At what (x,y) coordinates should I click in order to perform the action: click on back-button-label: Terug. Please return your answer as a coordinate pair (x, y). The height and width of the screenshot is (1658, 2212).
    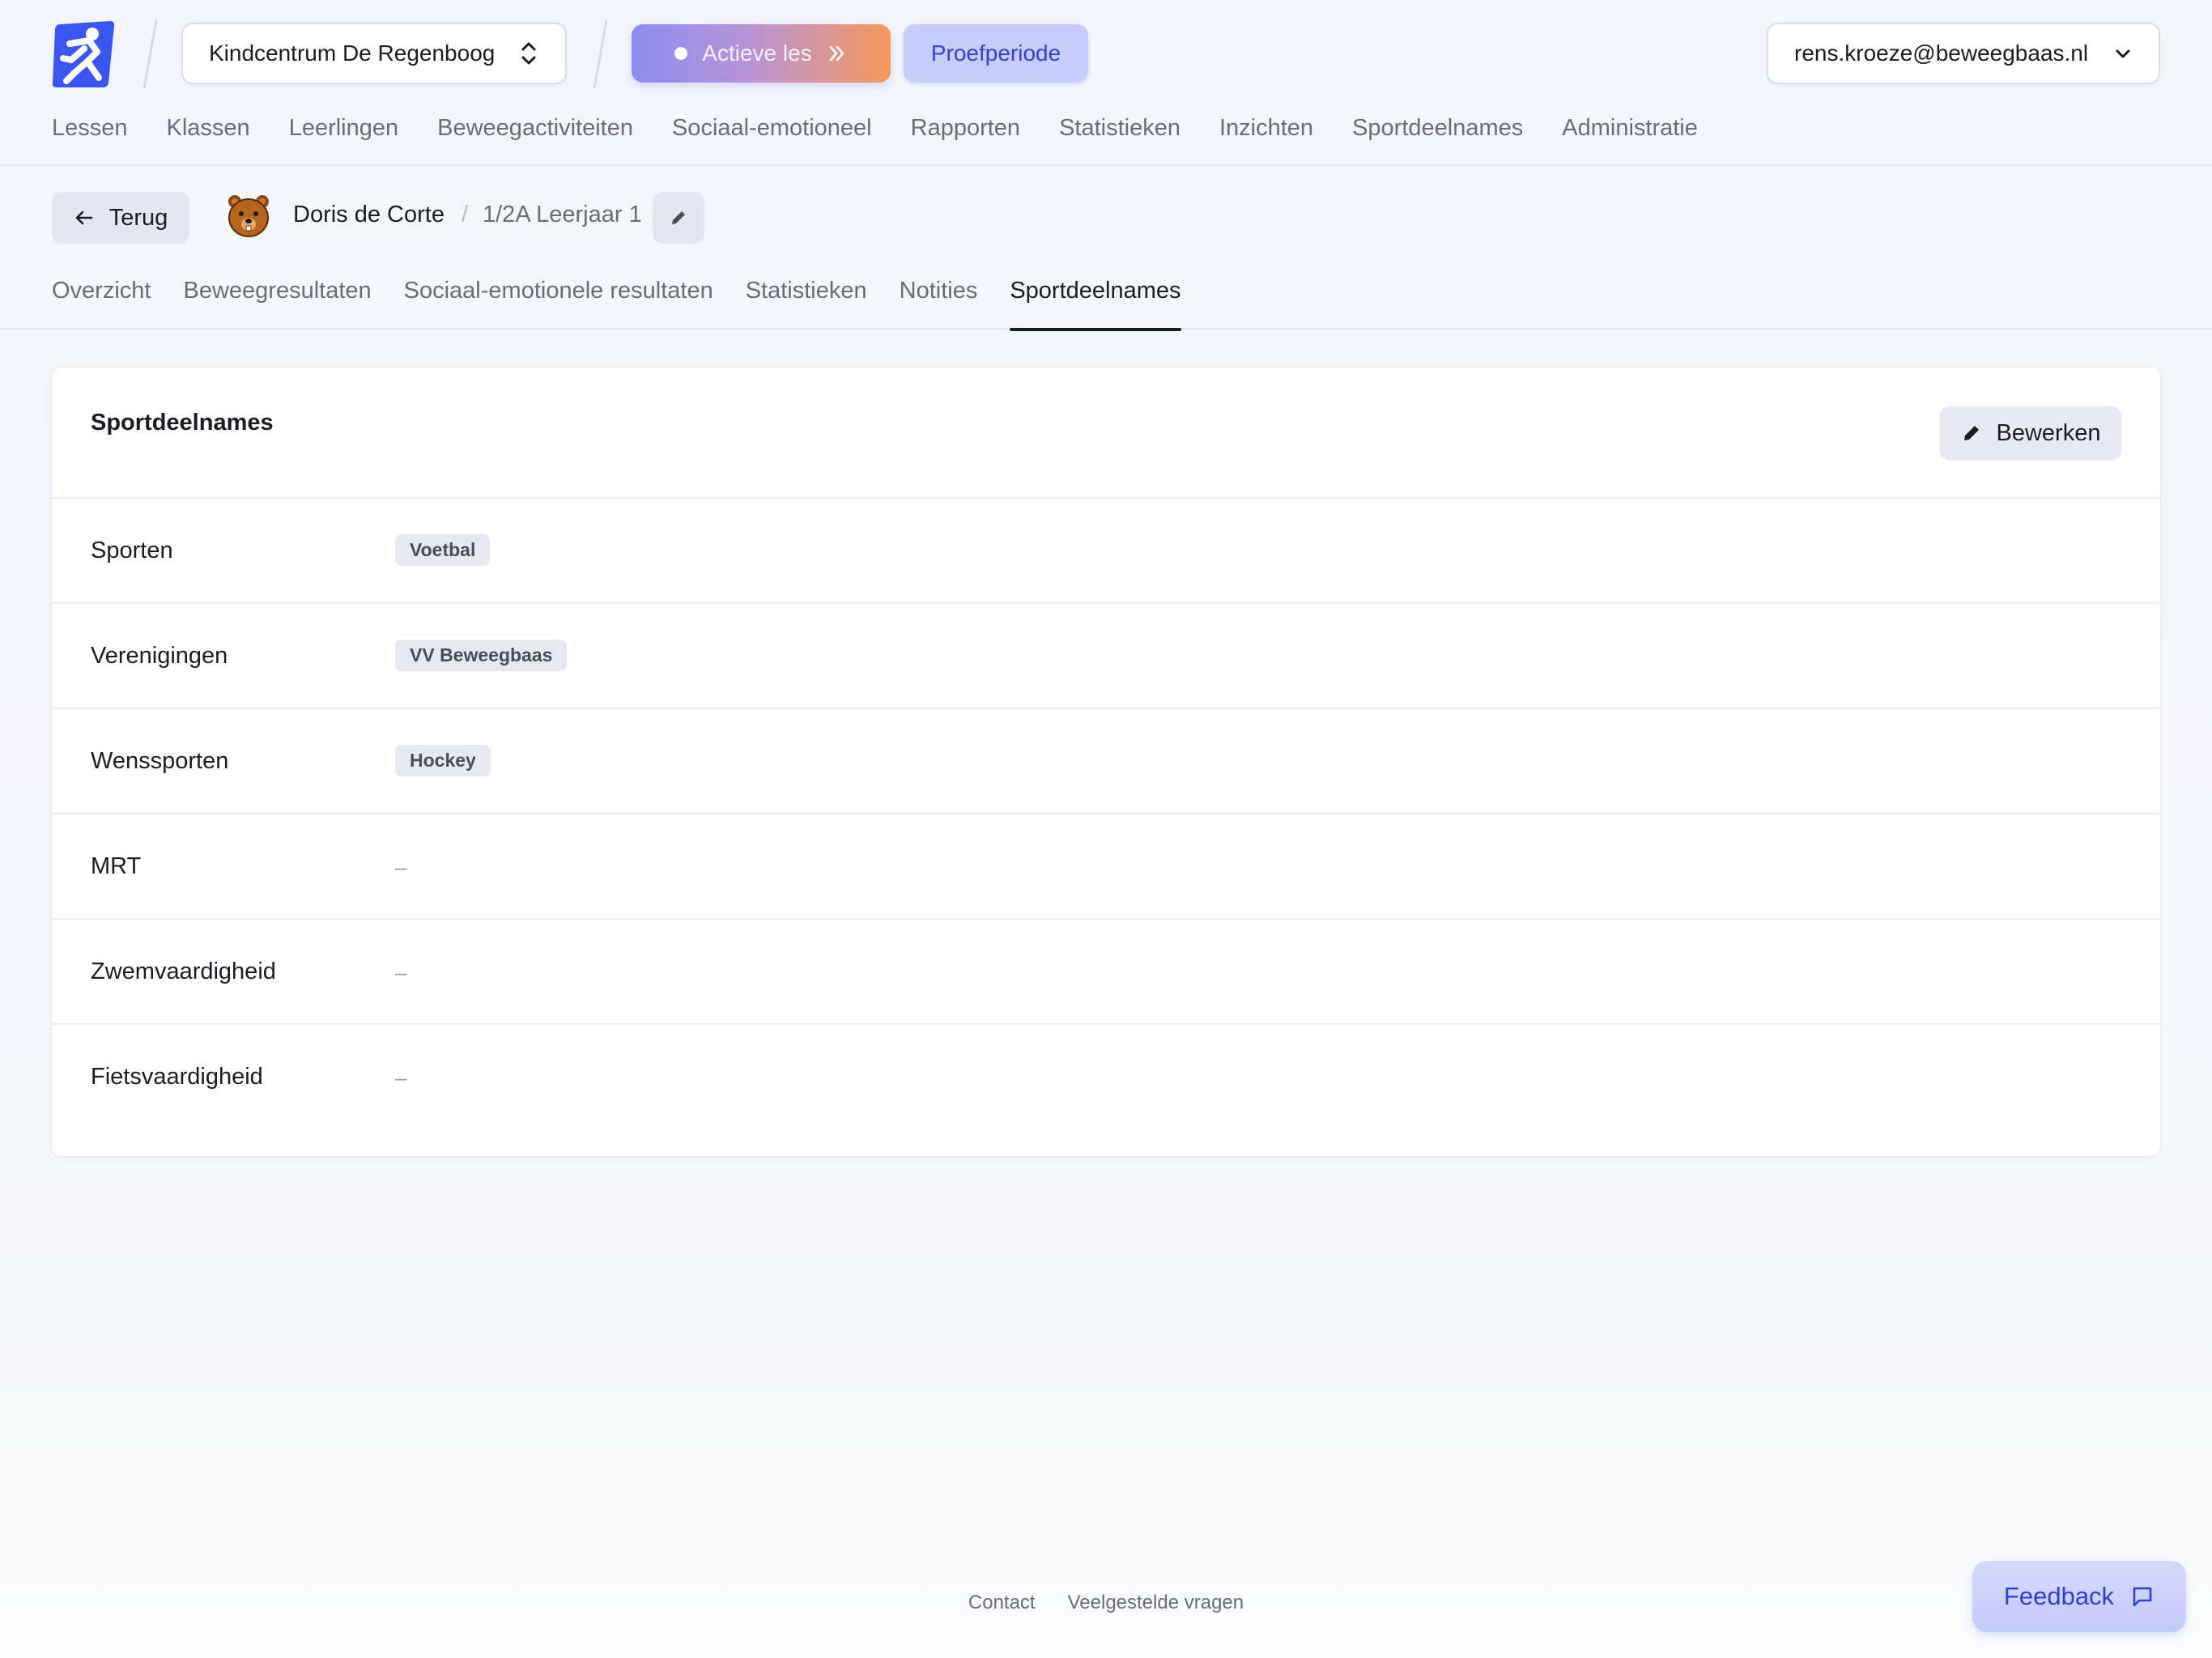
    Looking at the image, I should click on (138, 217).